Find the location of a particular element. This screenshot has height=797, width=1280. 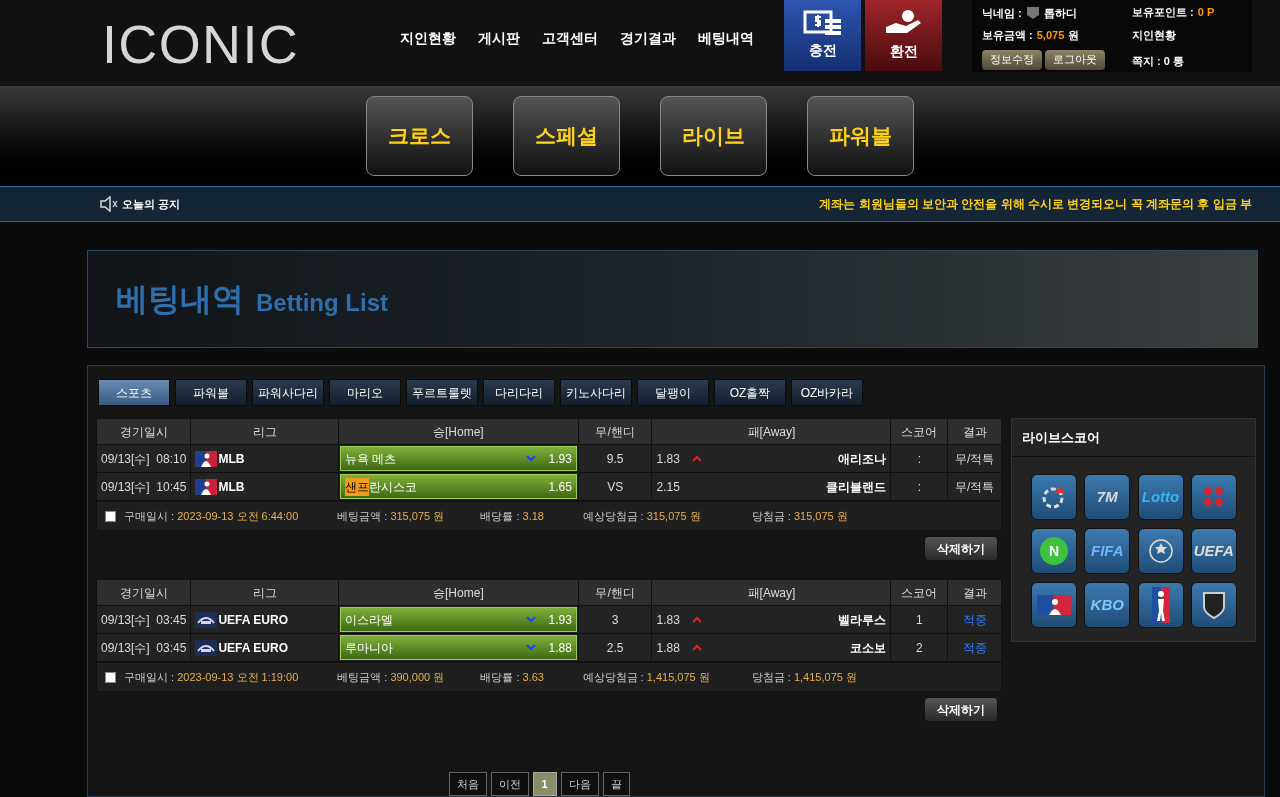

star-ball-icon is located at coordinates (1160, 551).